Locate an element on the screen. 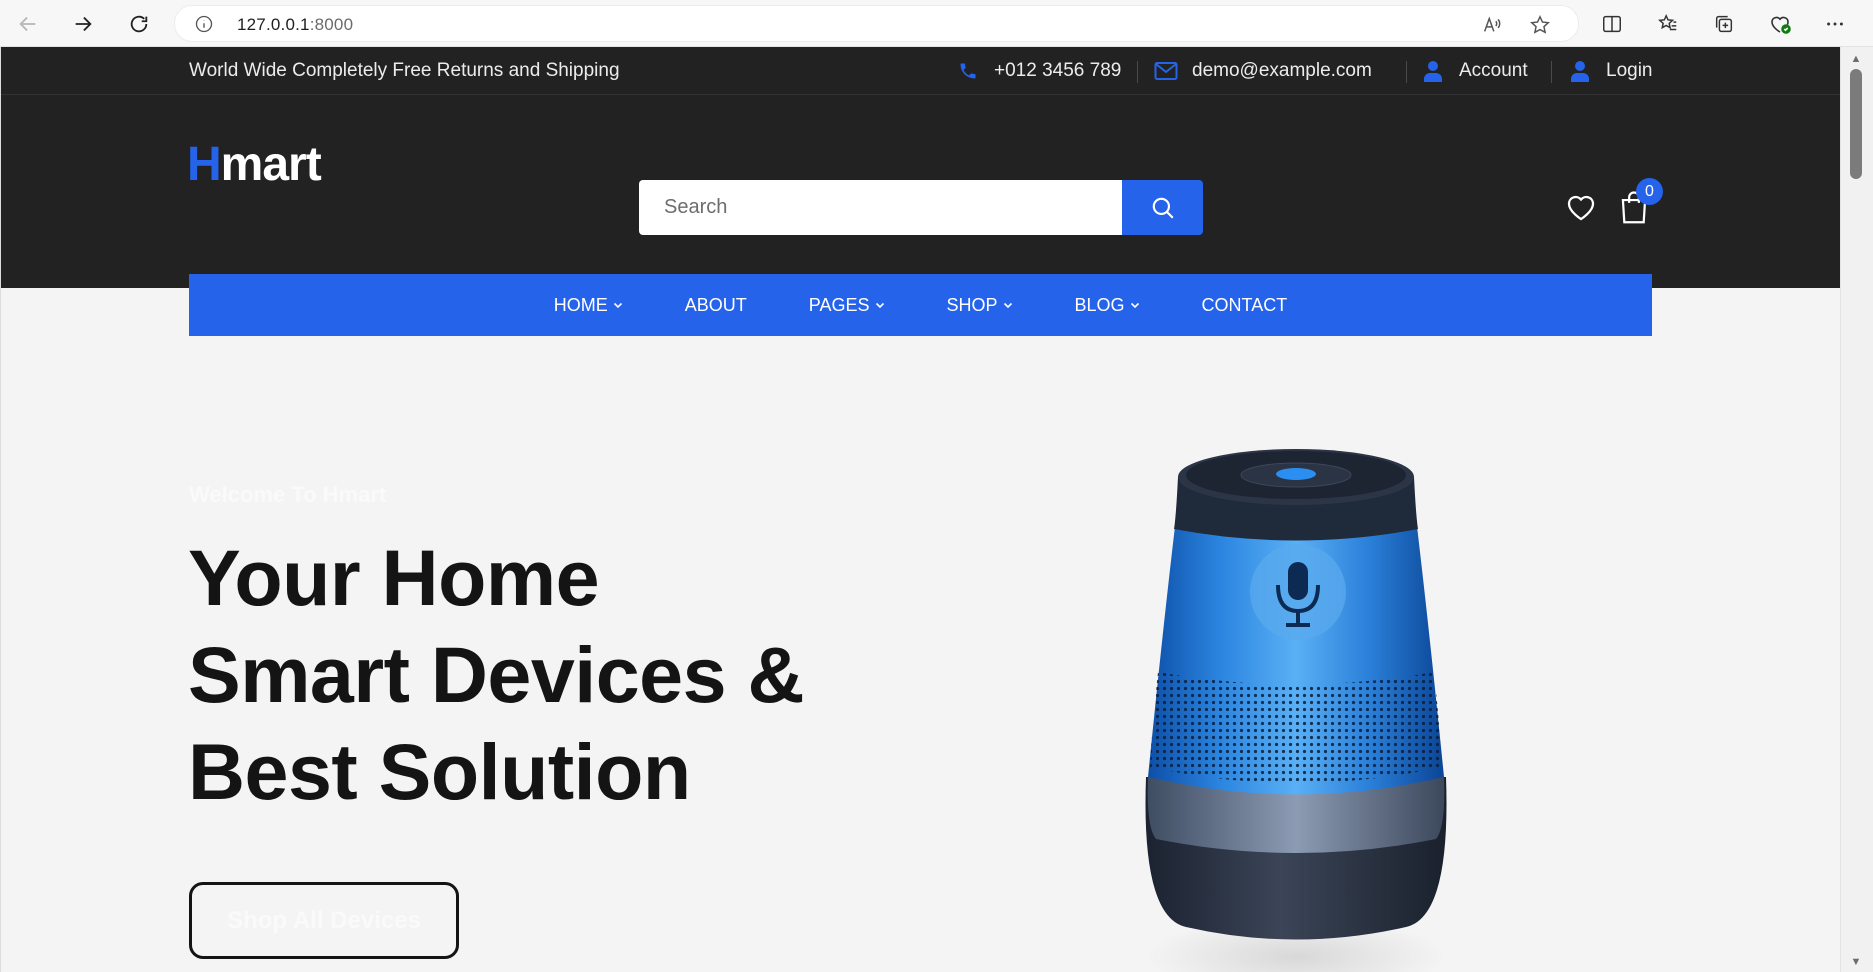 The image size is (1873, 972). wishlist-heart-icon is located at coordinates (1581, 207).